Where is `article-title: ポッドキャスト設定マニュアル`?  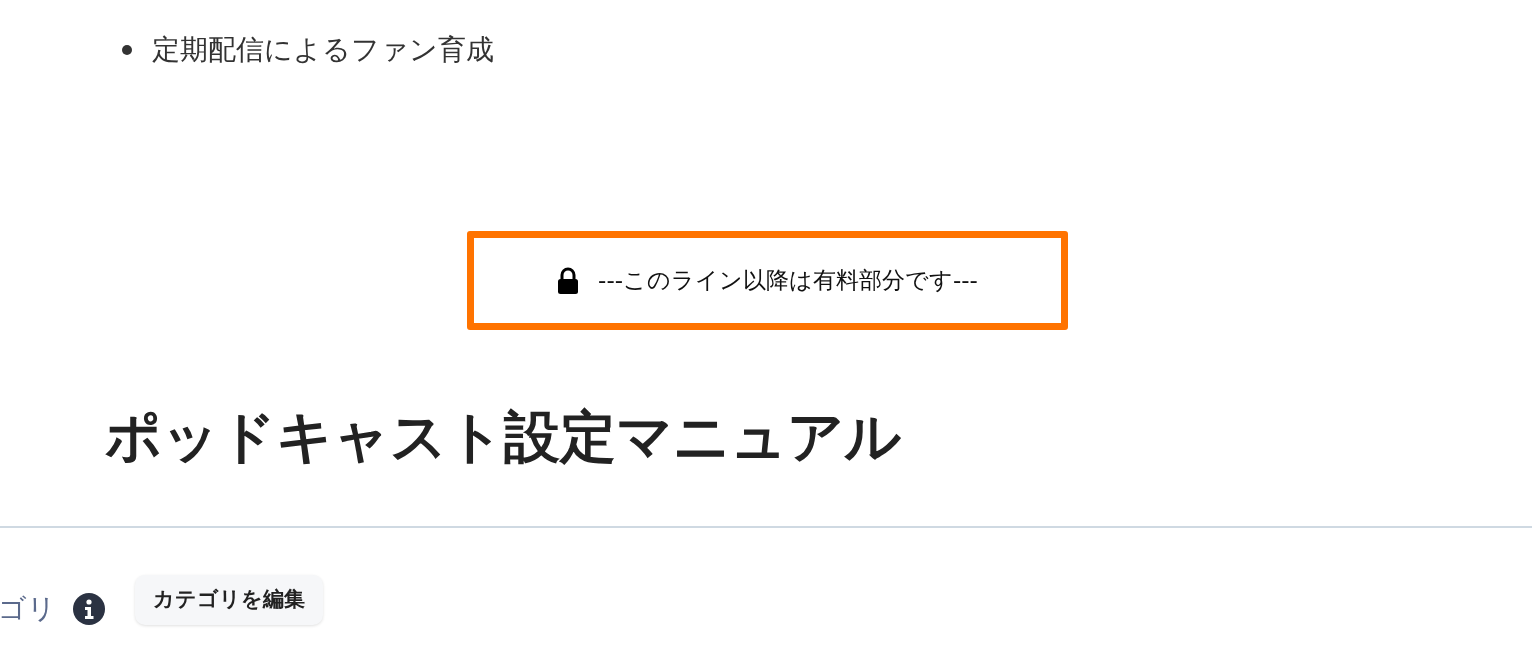 article-title: ポッドキャスト設定マニュアル is located at coordinates (503, 437).